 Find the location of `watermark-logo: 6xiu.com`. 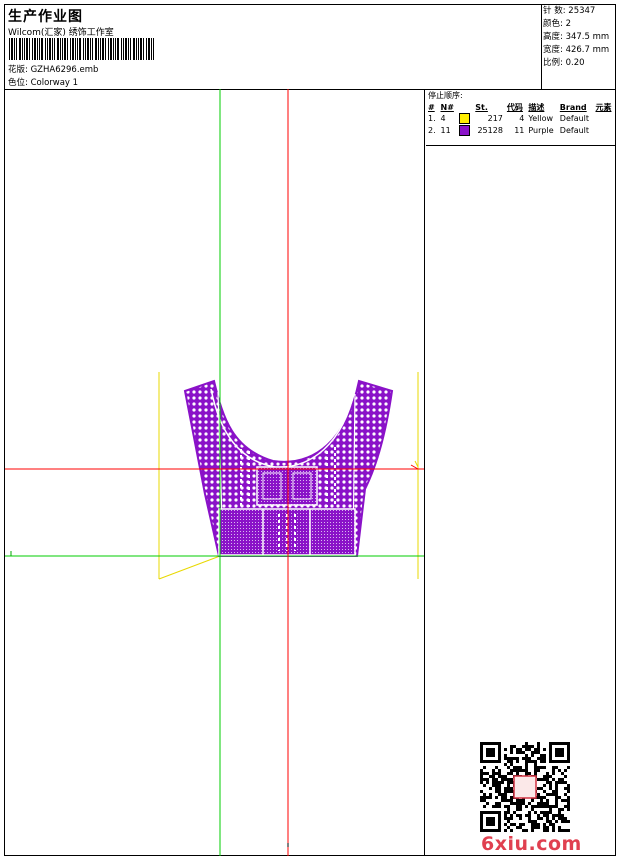

watermark-logo: 6xiu.com is located at coordinates (531, 844).